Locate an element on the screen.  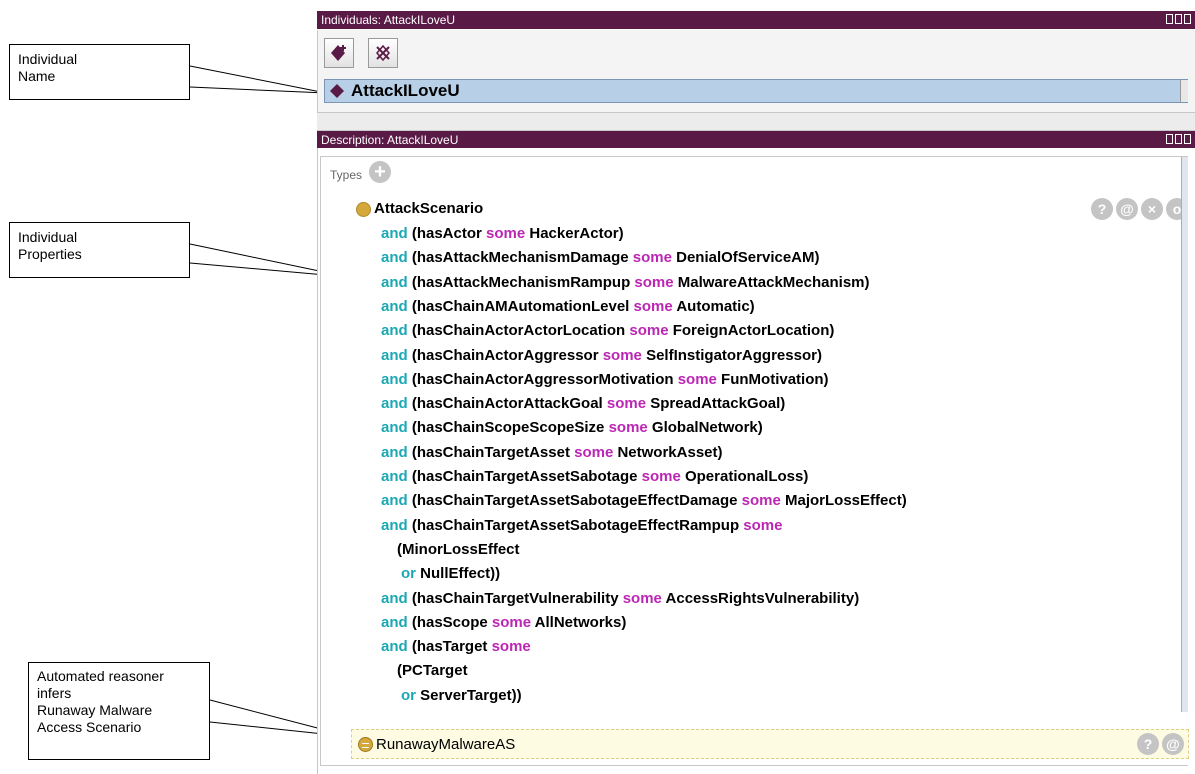
expression-line: (PCTarget is located at coordinates (432, 671).